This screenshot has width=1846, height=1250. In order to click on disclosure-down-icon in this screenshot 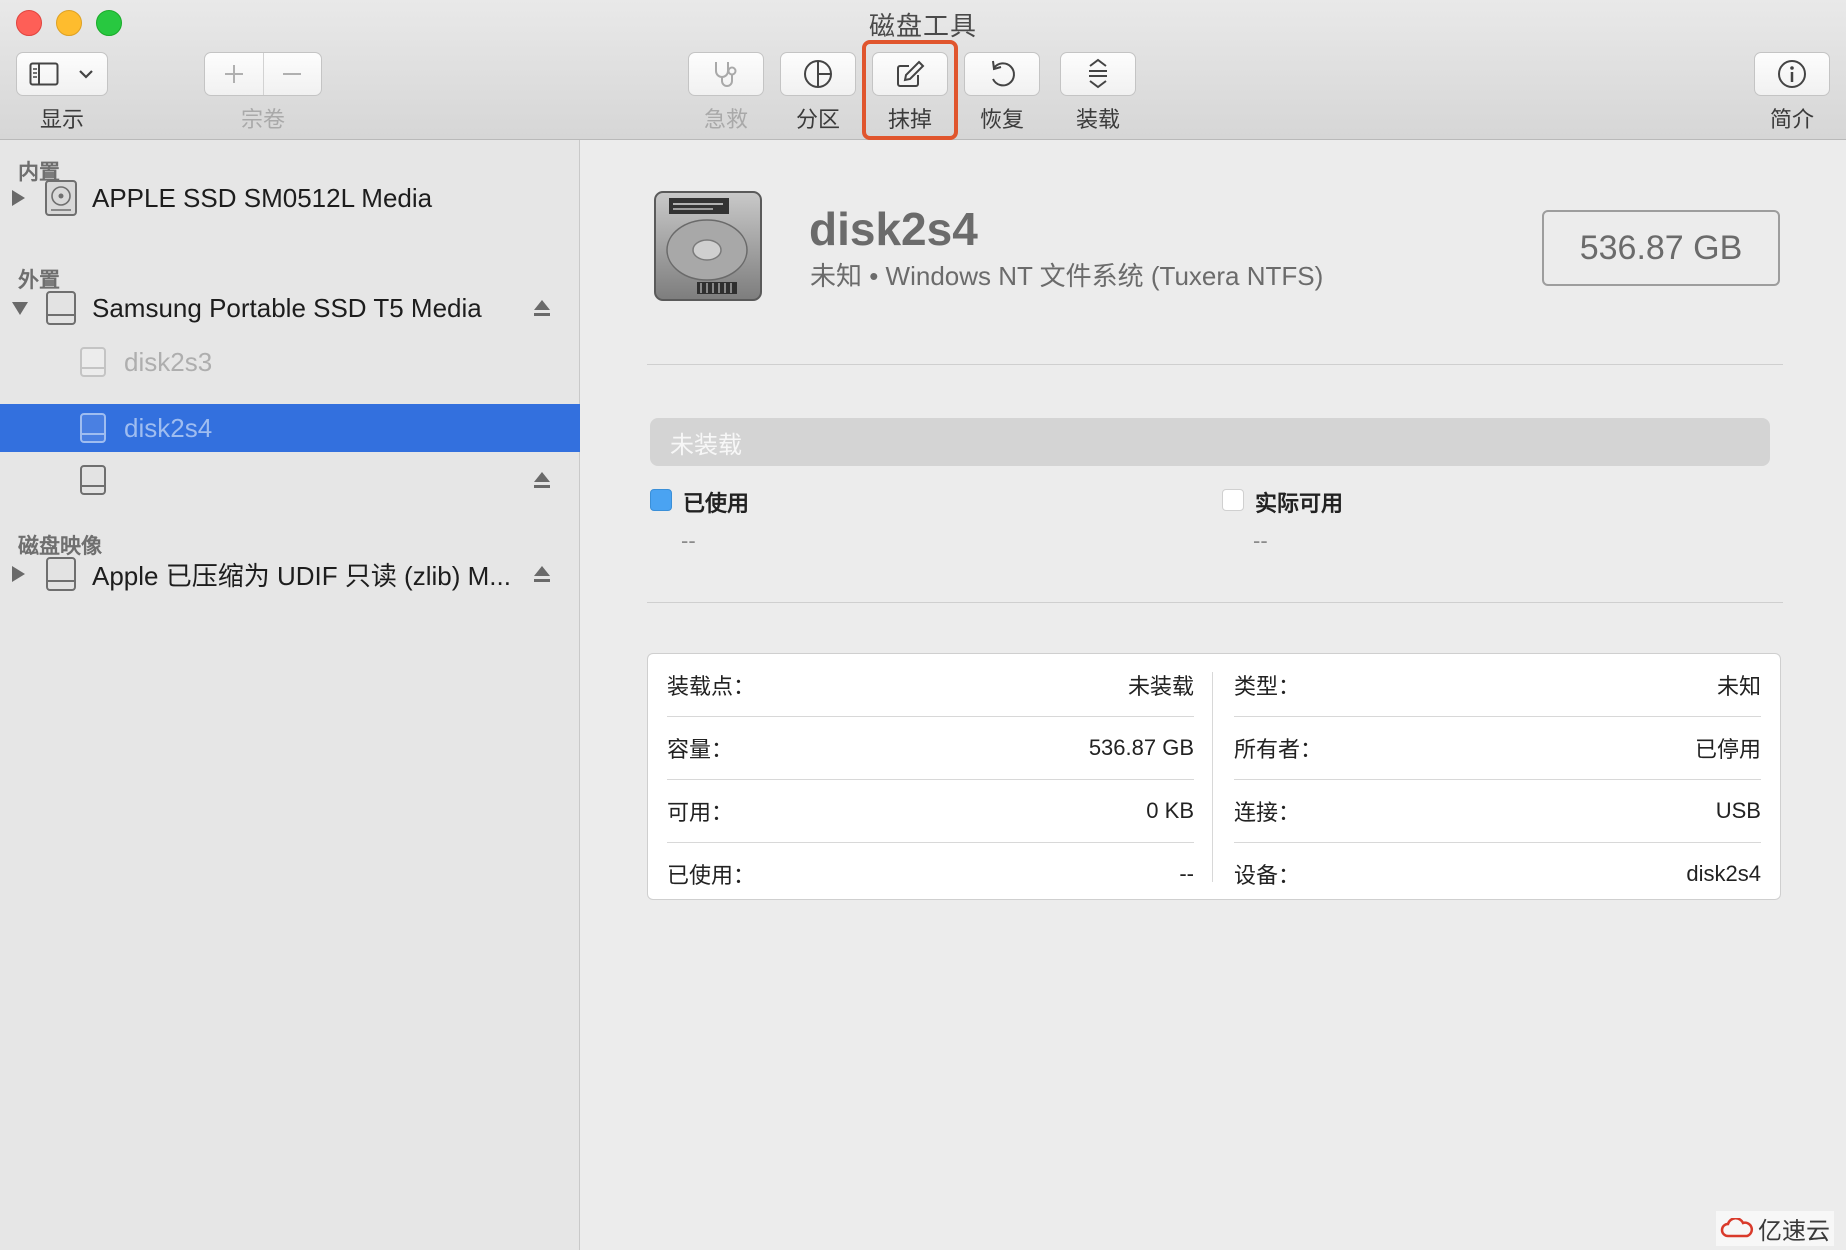, I will do `click(20, 308)`.